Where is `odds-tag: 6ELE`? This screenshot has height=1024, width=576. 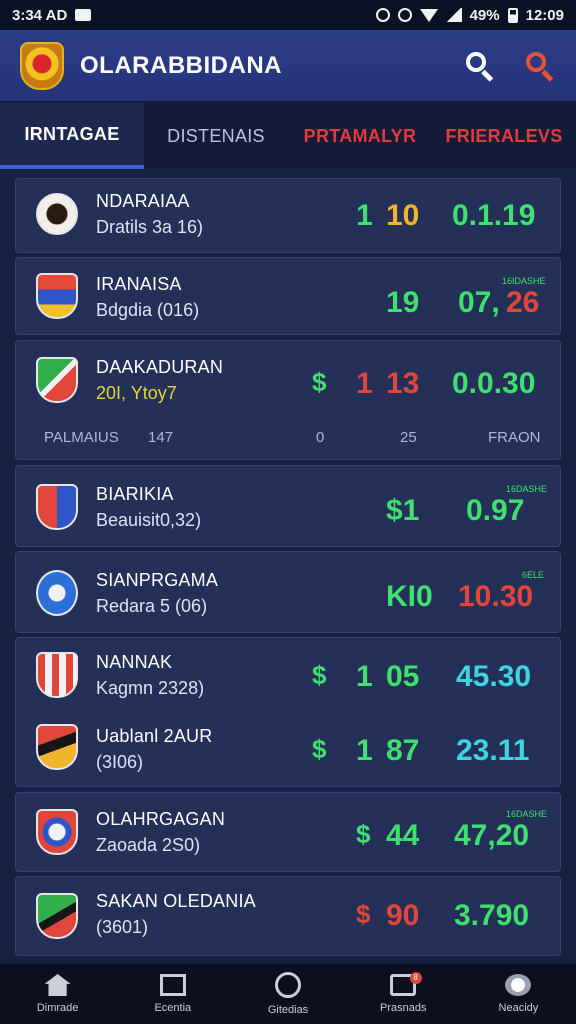
odds-tag: 6ELE is located at coordinates (533, 575).